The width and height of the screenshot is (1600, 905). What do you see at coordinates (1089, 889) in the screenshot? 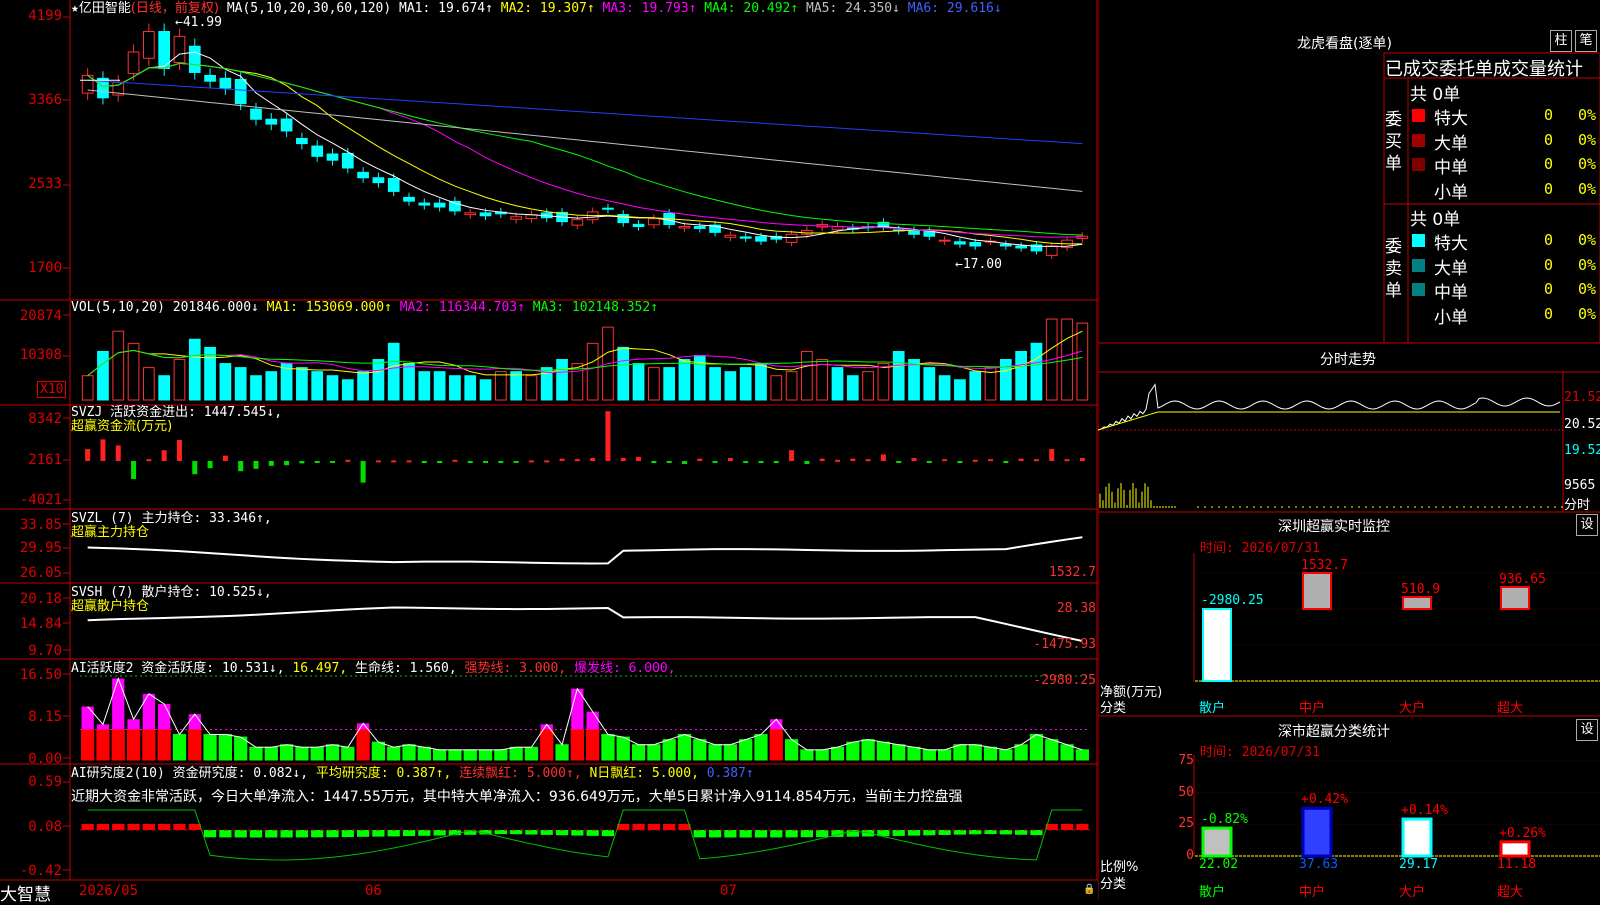
I see `lock-icon: 🔒` at bounding box center [1089, 889].